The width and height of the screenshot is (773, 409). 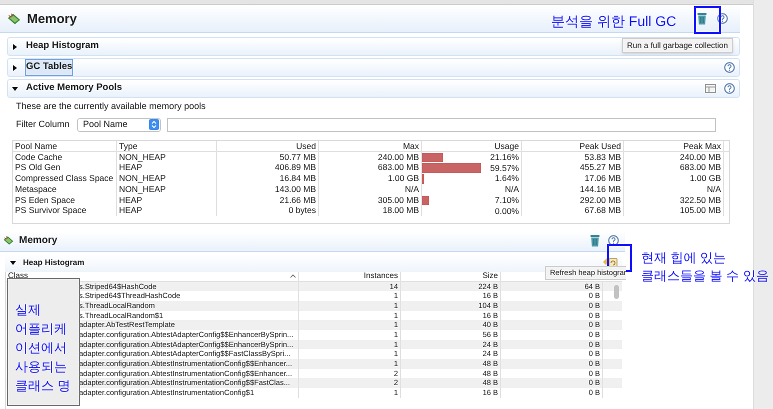 I want to click on table-cell: 50.77 MB, so click(x=268, y=157).